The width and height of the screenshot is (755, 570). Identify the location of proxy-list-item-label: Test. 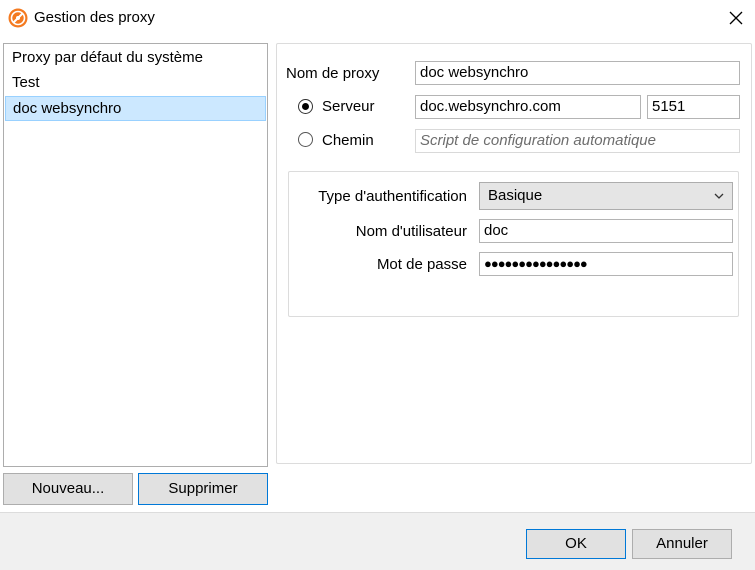
(26, 82).